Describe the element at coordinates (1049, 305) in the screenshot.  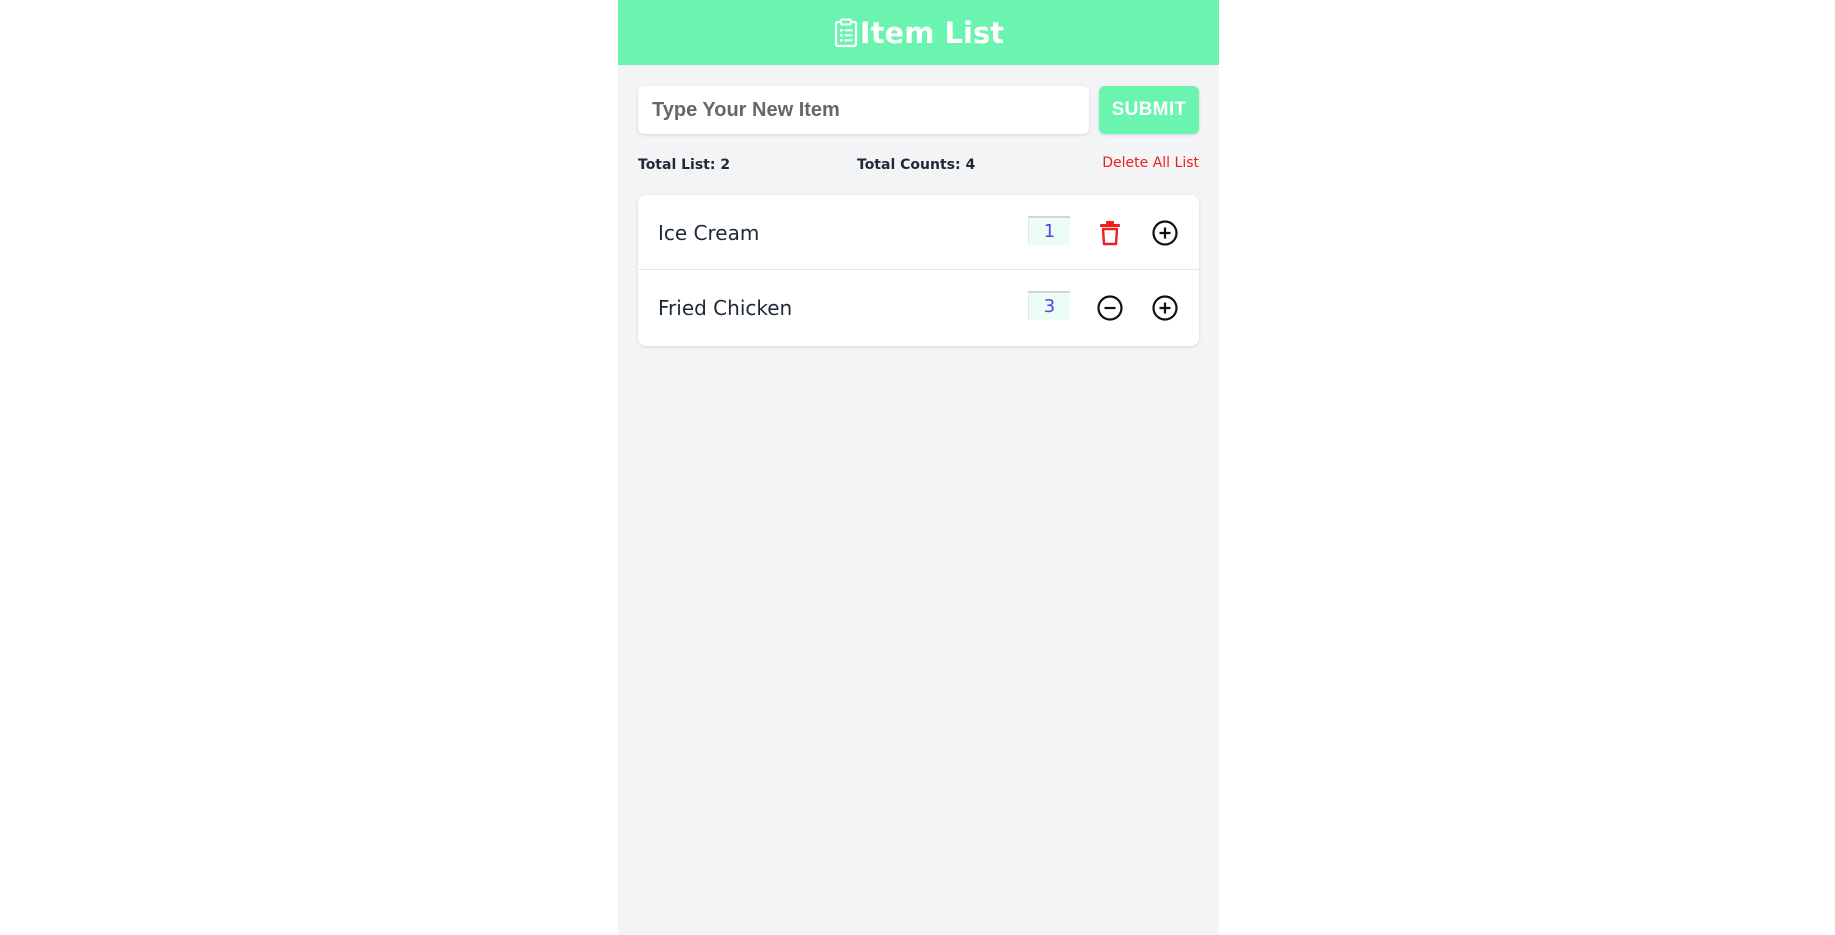
I see `item-count: 3` at that location.